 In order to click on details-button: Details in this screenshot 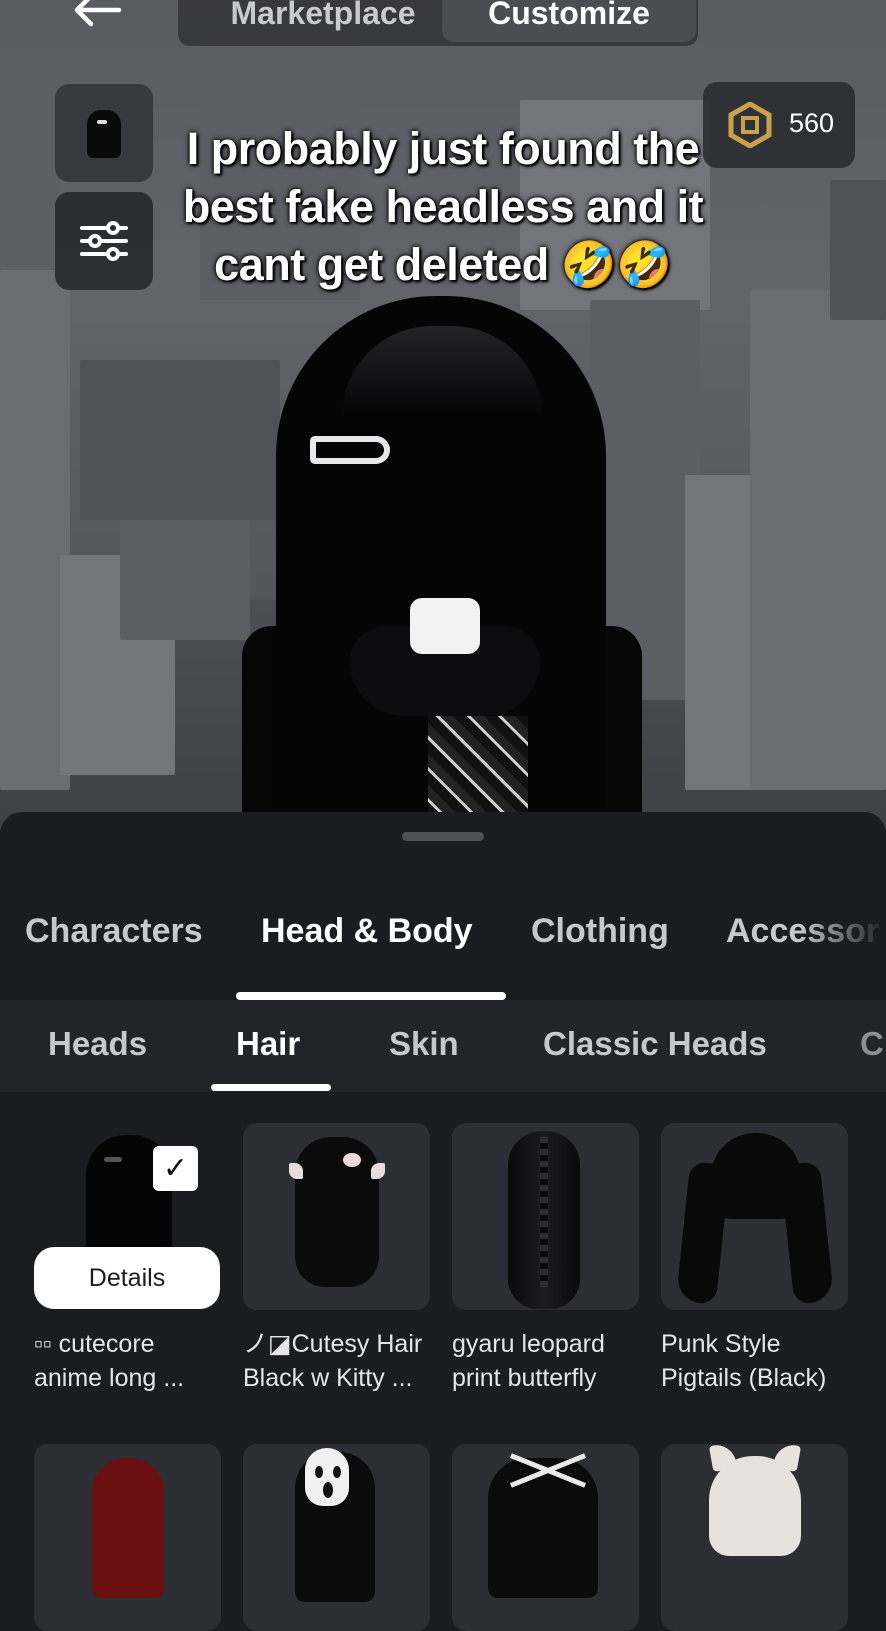, I will do `click(127, 1278)`.